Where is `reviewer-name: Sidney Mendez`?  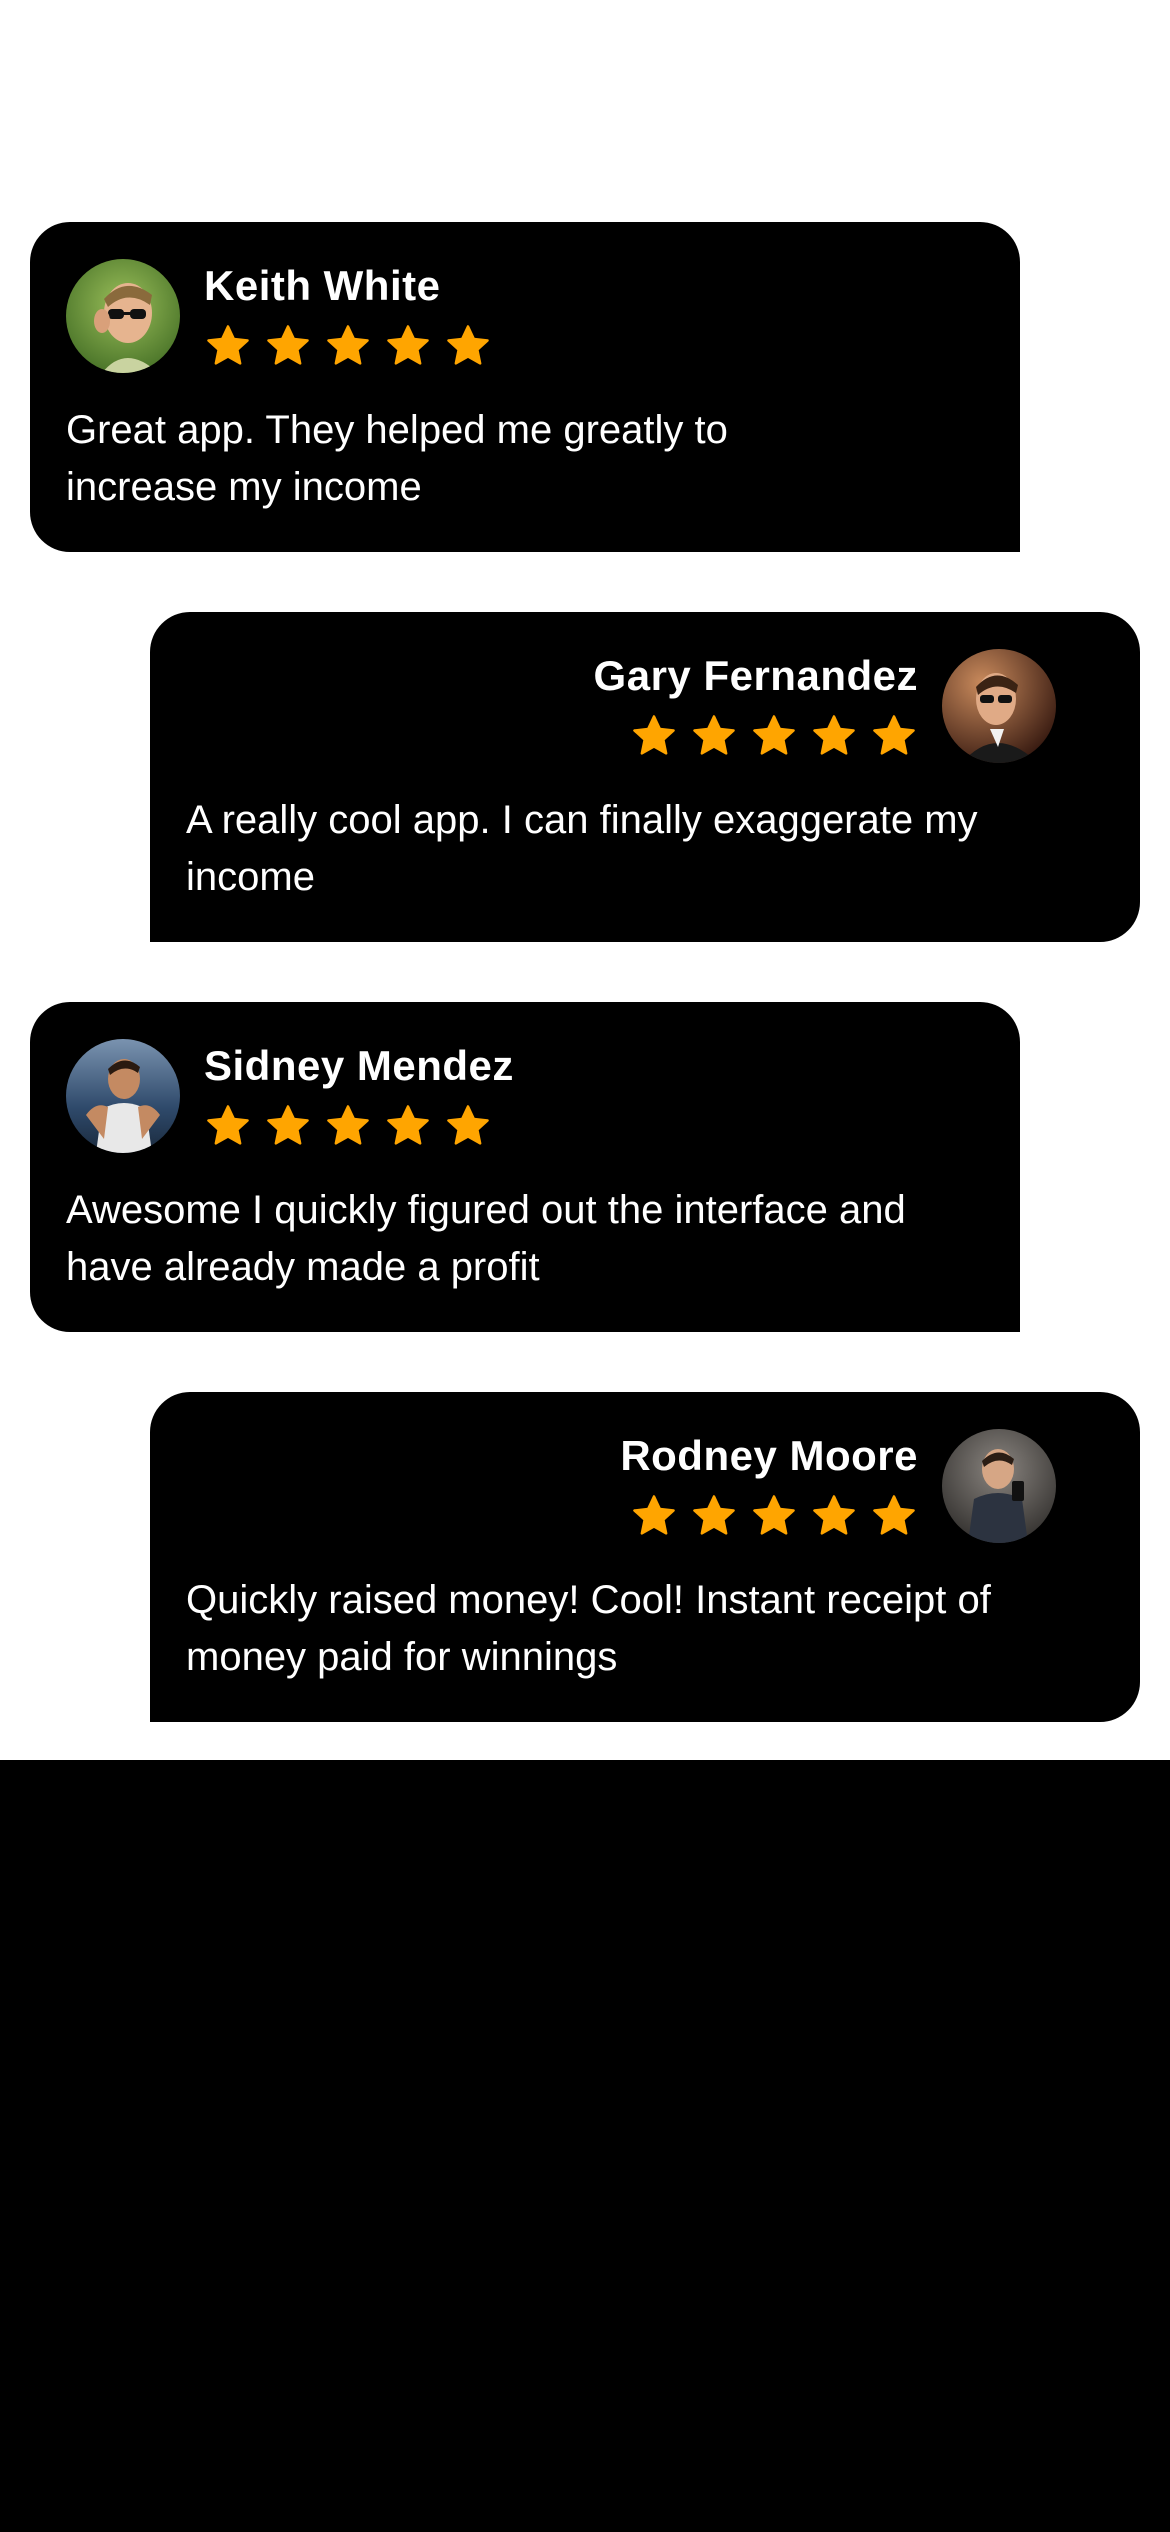 reviewer-name: Sidney Mendez is located at coordinates (359, 1065).